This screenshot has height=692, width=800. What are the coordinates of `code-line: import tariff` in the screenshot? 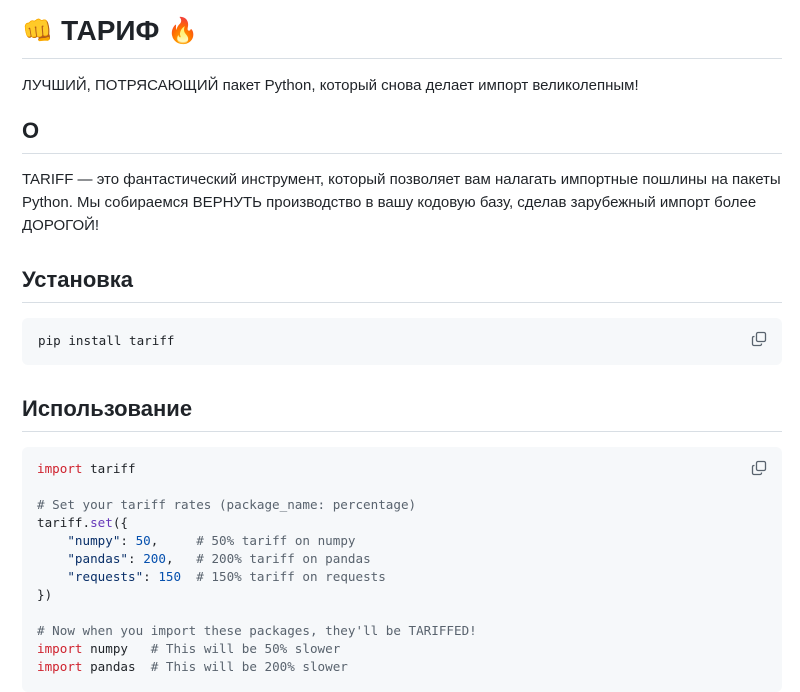 It's located at (402, 469).